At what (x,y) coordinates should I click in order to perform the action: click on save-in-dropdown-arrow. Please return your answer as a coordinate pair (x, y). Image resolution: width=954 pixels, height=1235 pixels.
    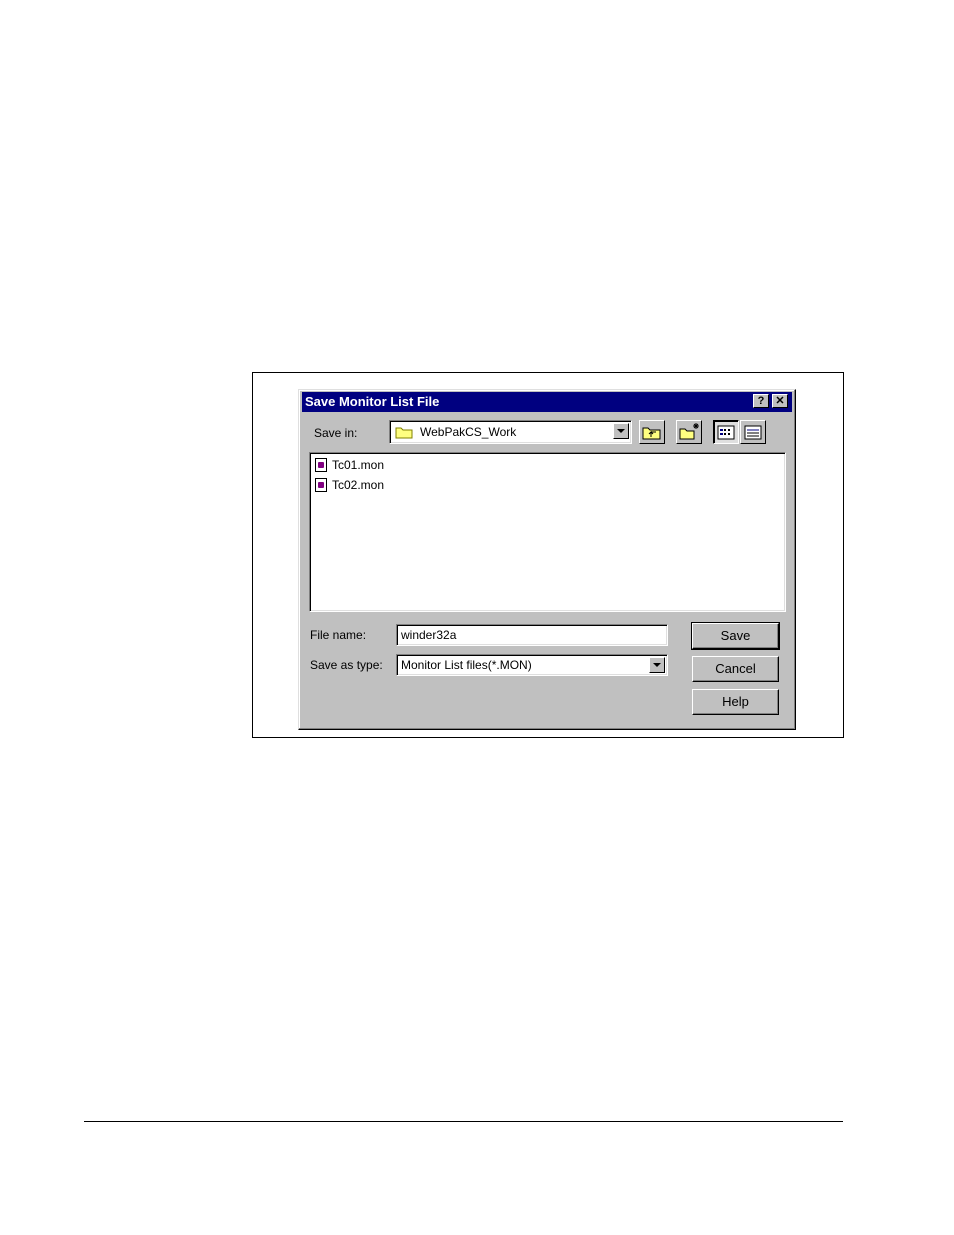
    Looking at the image, I should click on (621, 431).